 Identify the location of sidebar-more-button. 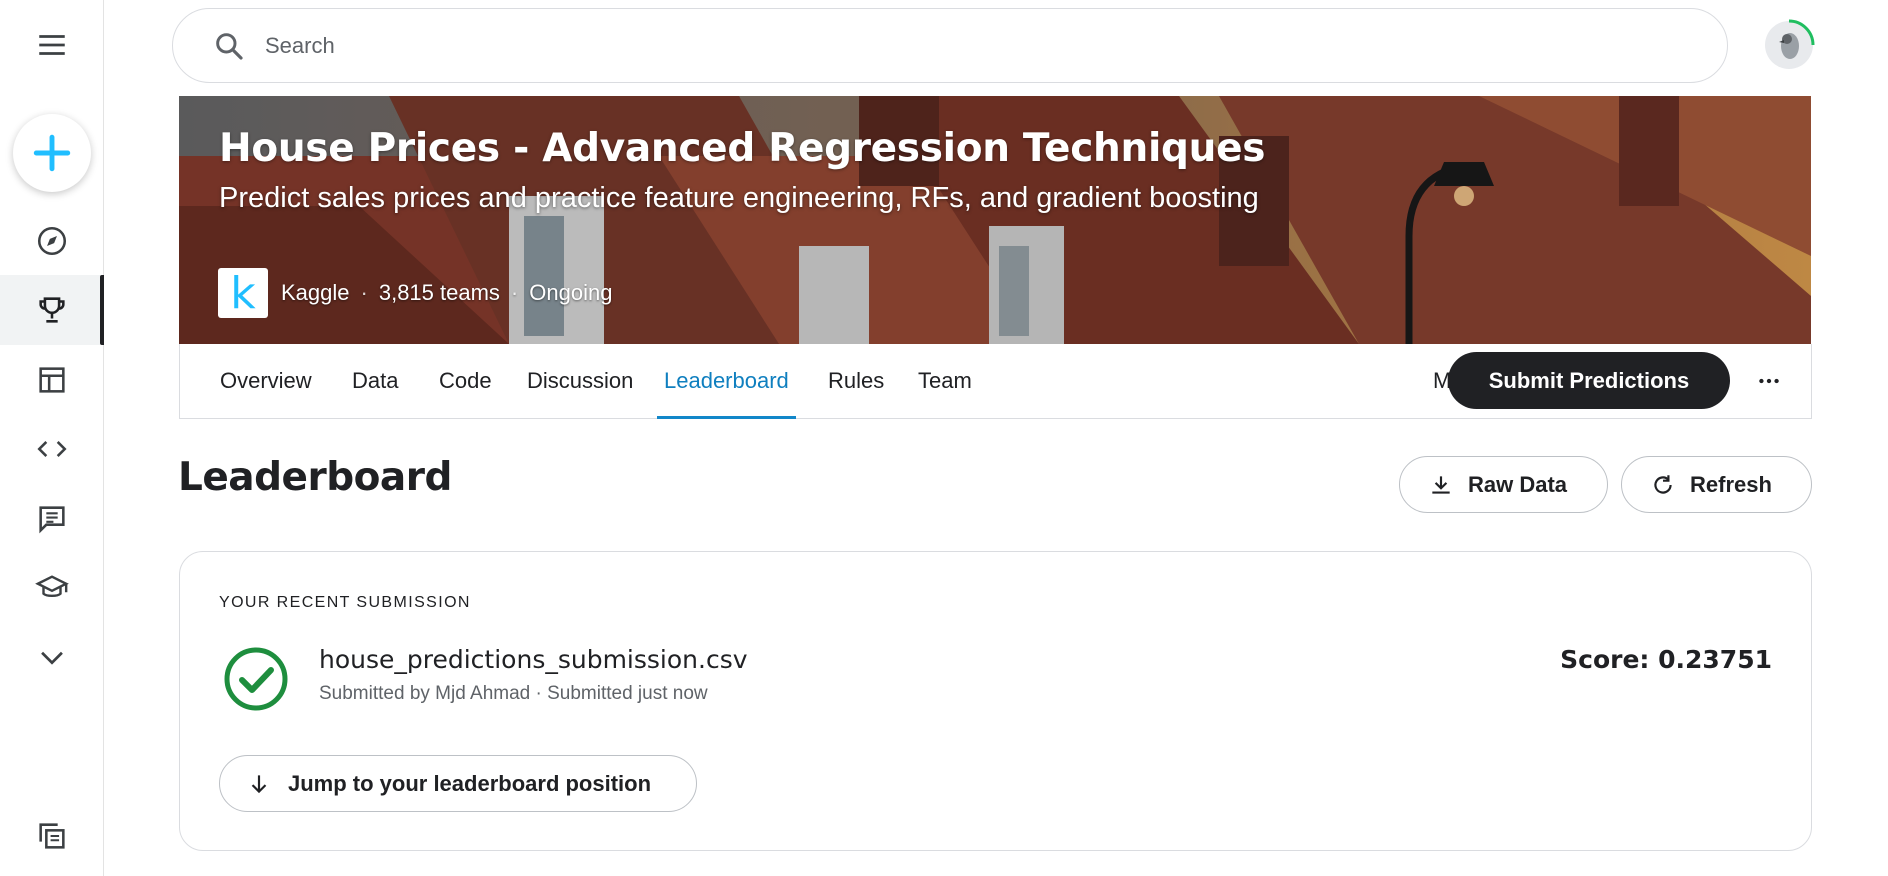
(52, 657).